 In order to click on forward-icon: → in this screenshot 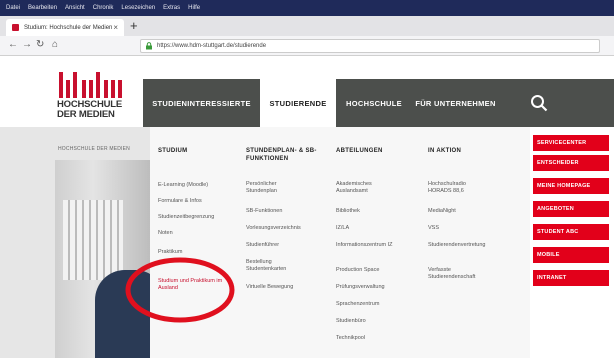, I will do `click(27, 44)`.